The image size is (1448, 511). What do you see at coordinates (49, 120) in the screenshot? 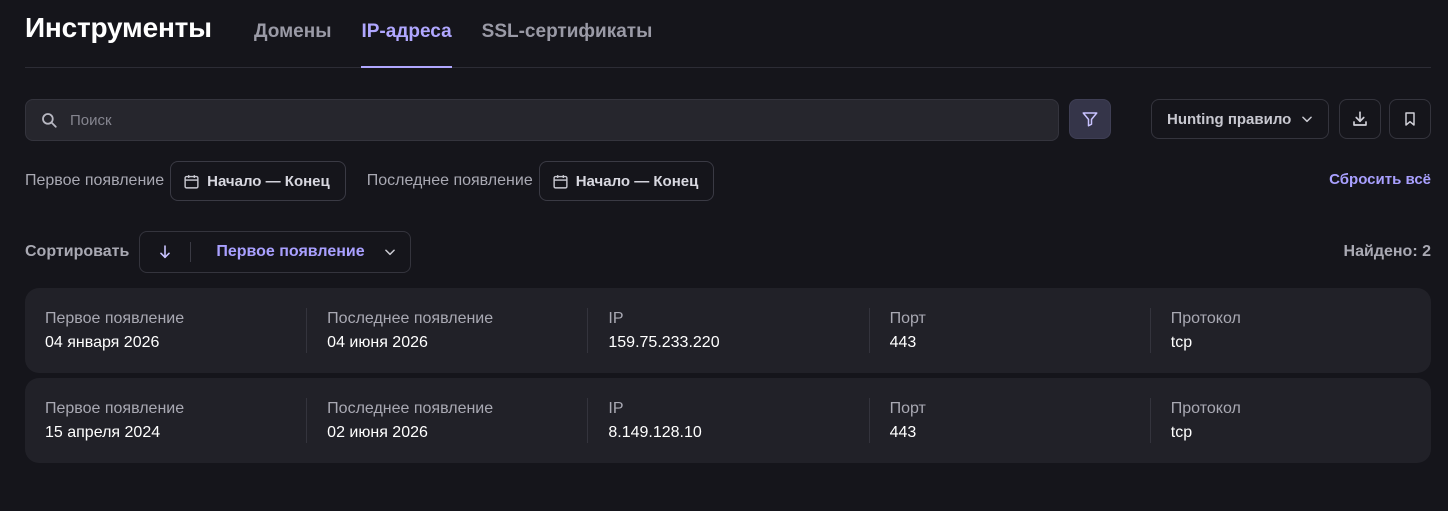
I see `search-icon` at bounding box center [49, 120].